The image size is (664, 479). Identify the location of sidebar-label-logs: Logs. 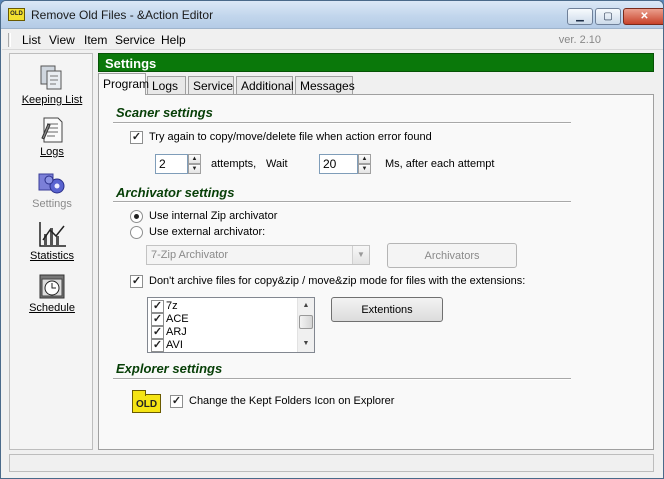
(52, 152).